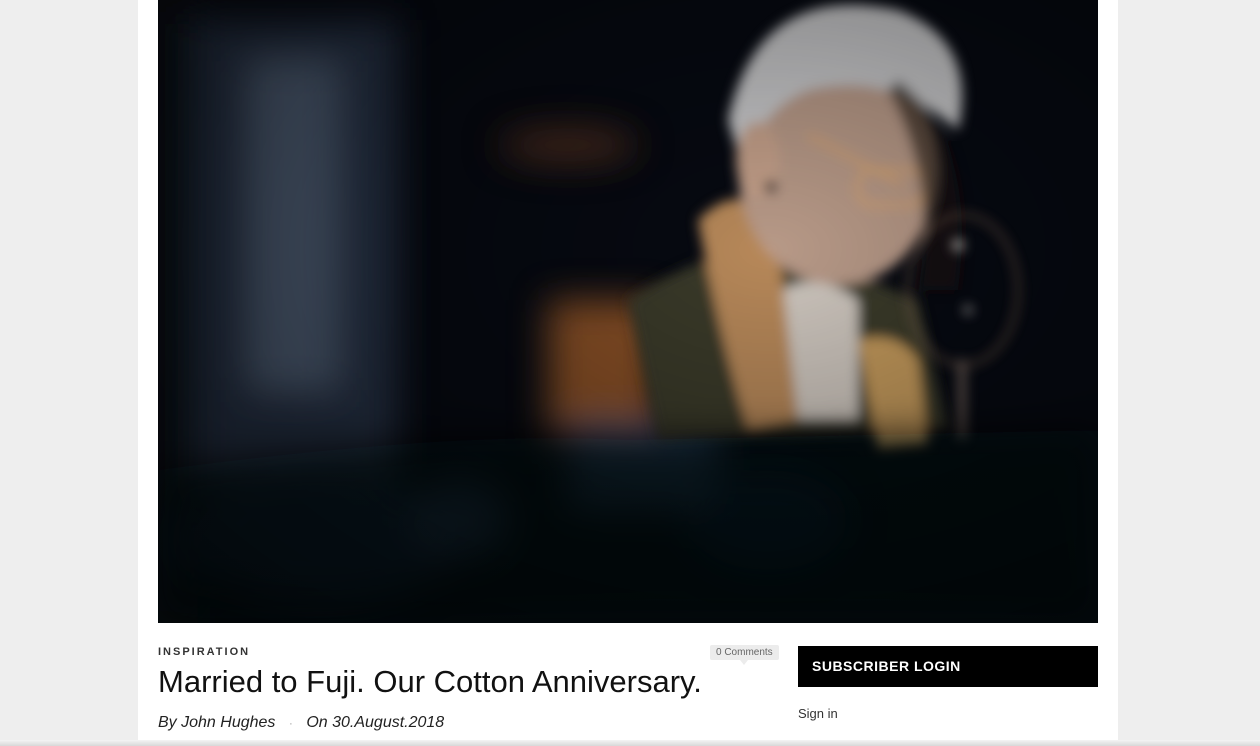 The width and height of the screenshot is (1260, 746). What do you see at coordinates (430, 682) in the screenshot?
I see `post-title: Married to Fuji. Our Cotton Anniversary.` at bounding box center [430, 682].